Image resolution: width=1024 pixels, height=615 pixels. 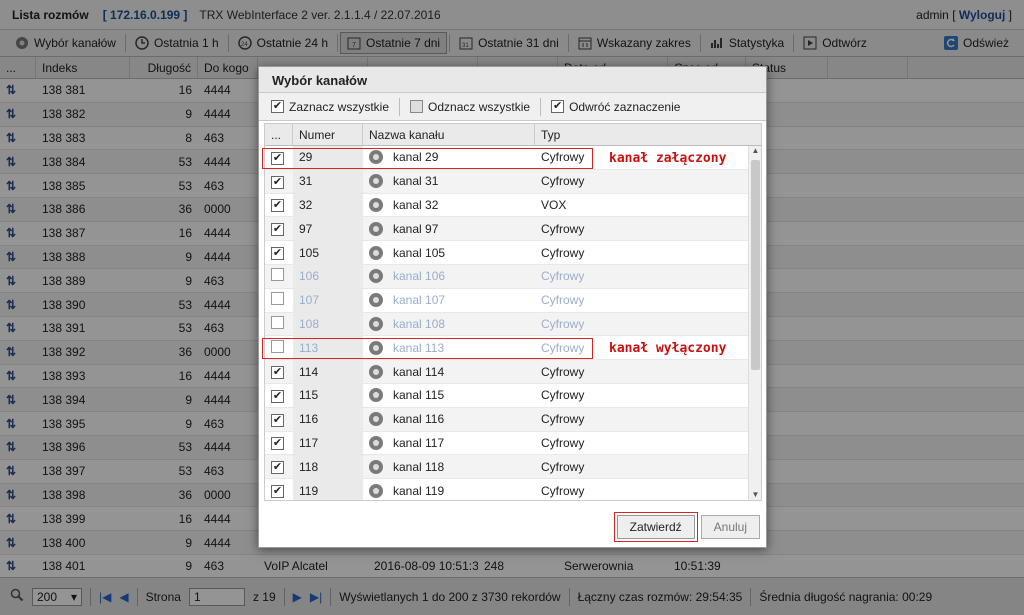 What do you see at coordinates (625, 106) in the screenshot?
I see `invert-selection-label: Odwróć zaznaczenie` at bounding box center [625, 106].